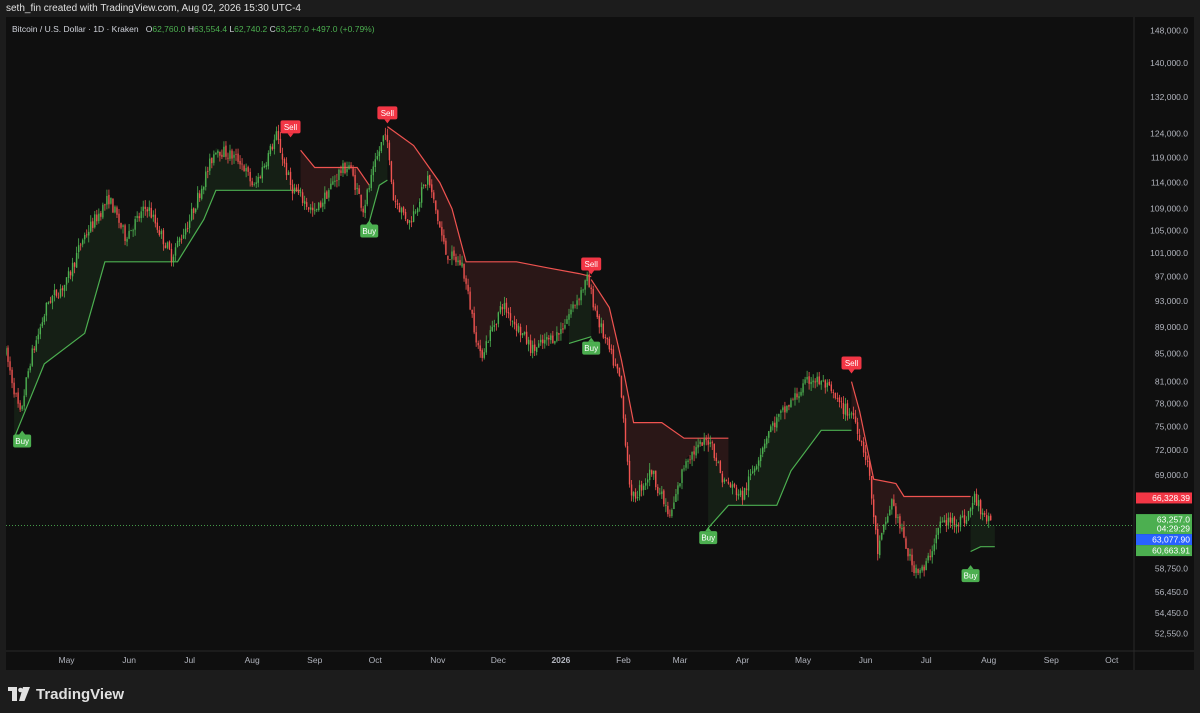 The height and width of the screenshot is (713, 1200). I want to click on x-tick-label: Nov, so click(438, 660).